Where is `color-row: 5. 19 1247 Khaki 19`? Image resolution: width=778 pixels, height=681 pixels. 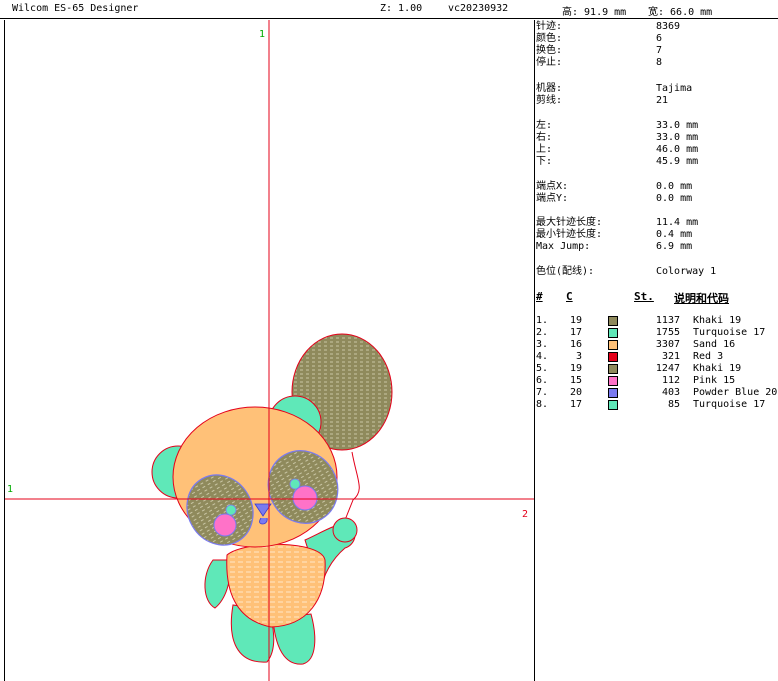 color-row: 5. 19 1247 Khaki 19 is located at coordinates (657, 369).